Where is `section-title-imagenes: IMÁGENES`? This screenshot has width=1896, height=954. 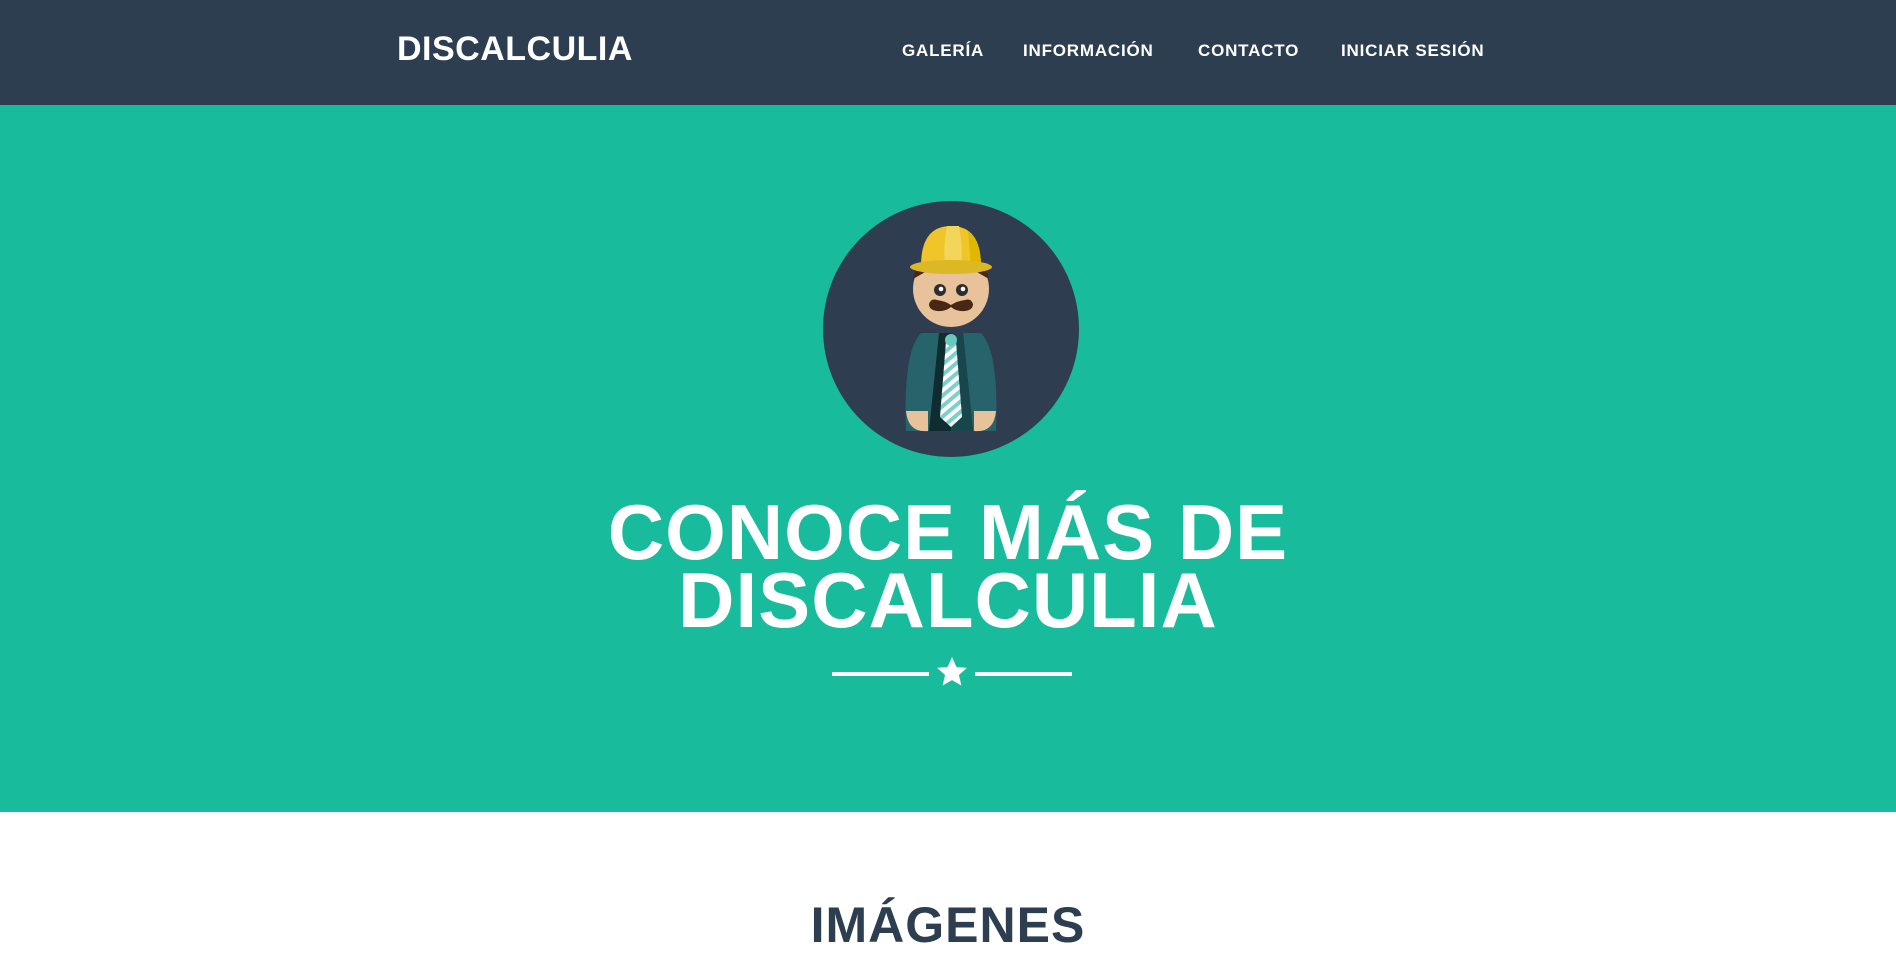 section-title-imagenes: IMÁGENES is located at coordinates (948, 925).